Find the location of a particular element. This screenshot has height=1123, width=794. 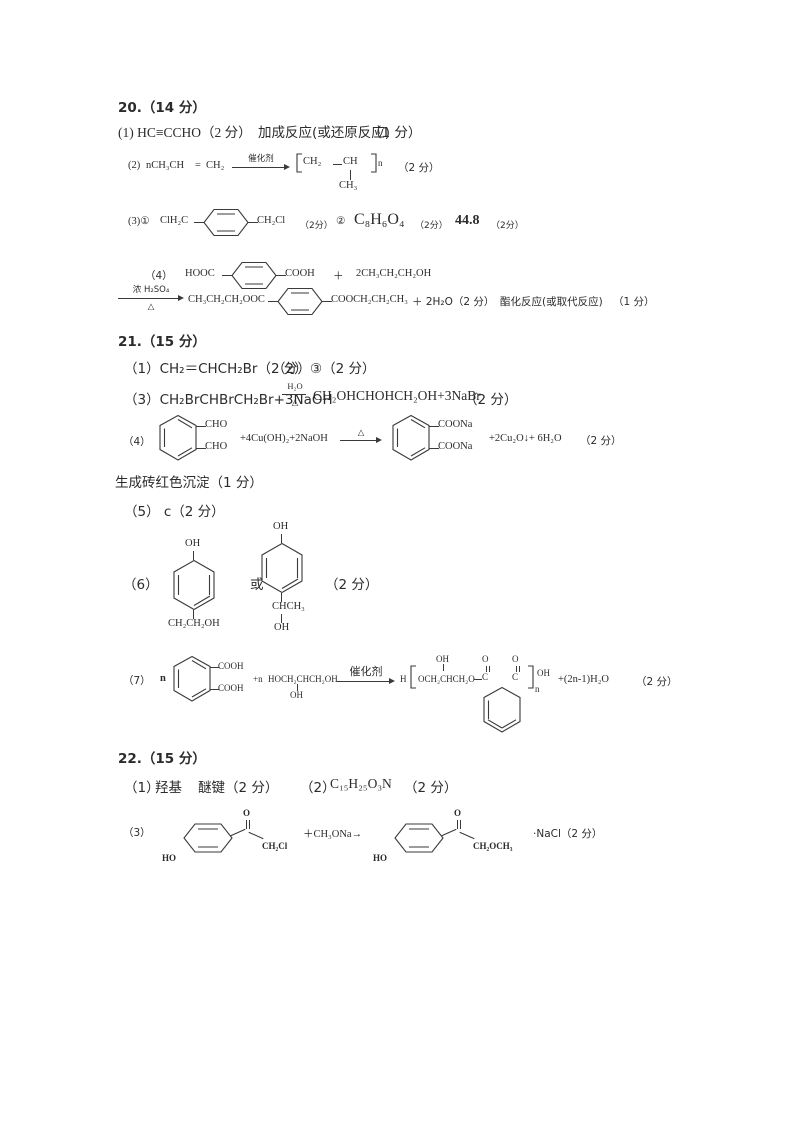

q21-7-dbond2b is located at coordinates (519, 669).